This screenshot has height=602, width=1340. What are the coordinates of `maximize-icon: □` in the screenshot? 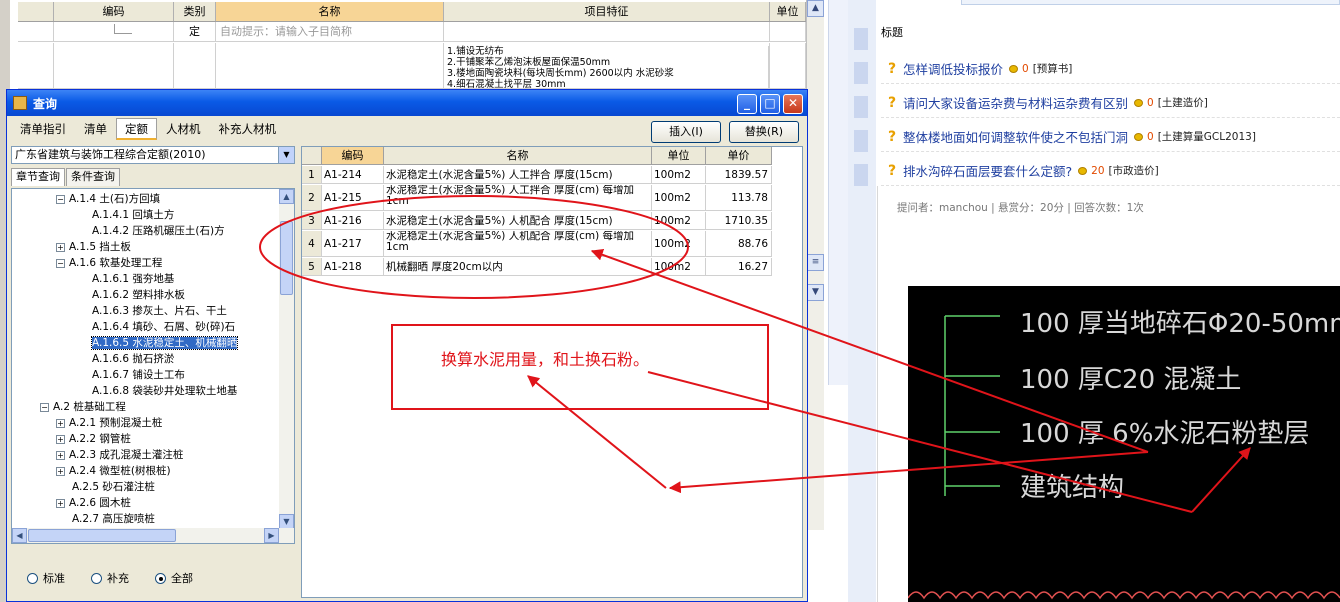 It's located at (770, 104).